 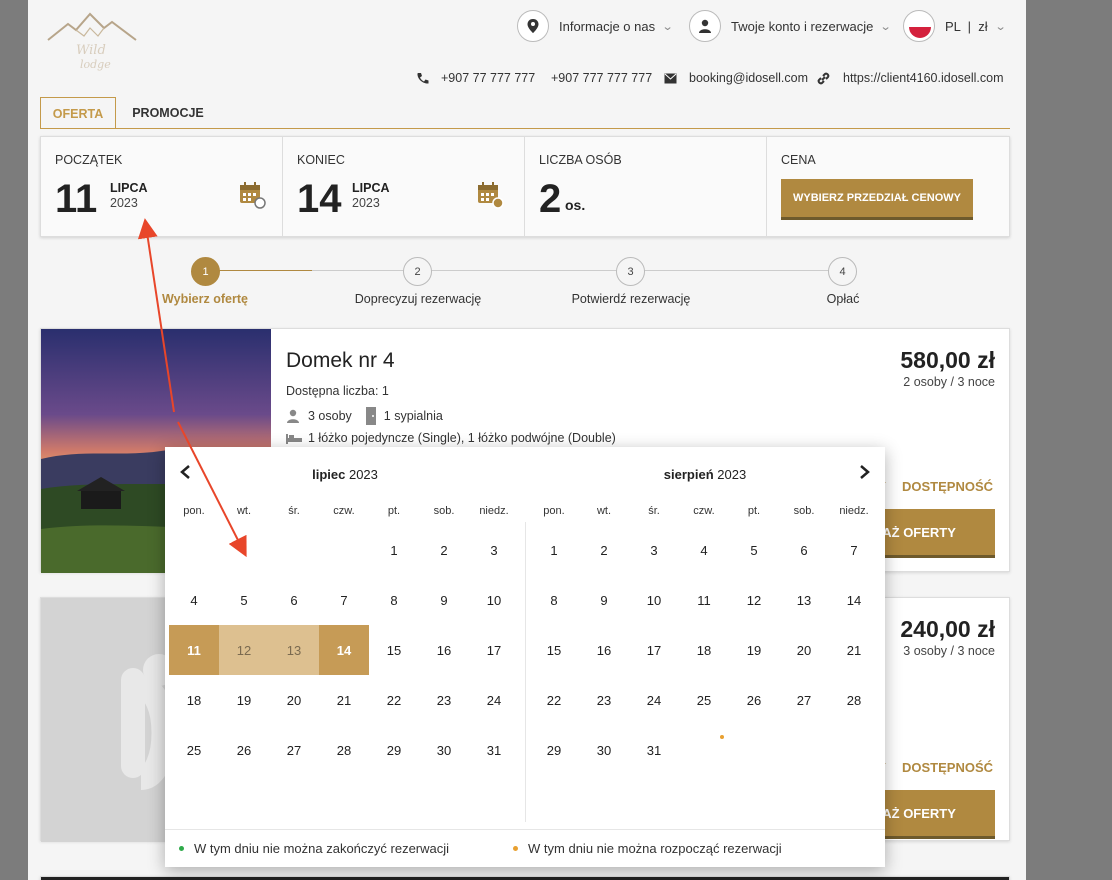 I want to click on weekday-header: śr., so click(x=654, y=511).